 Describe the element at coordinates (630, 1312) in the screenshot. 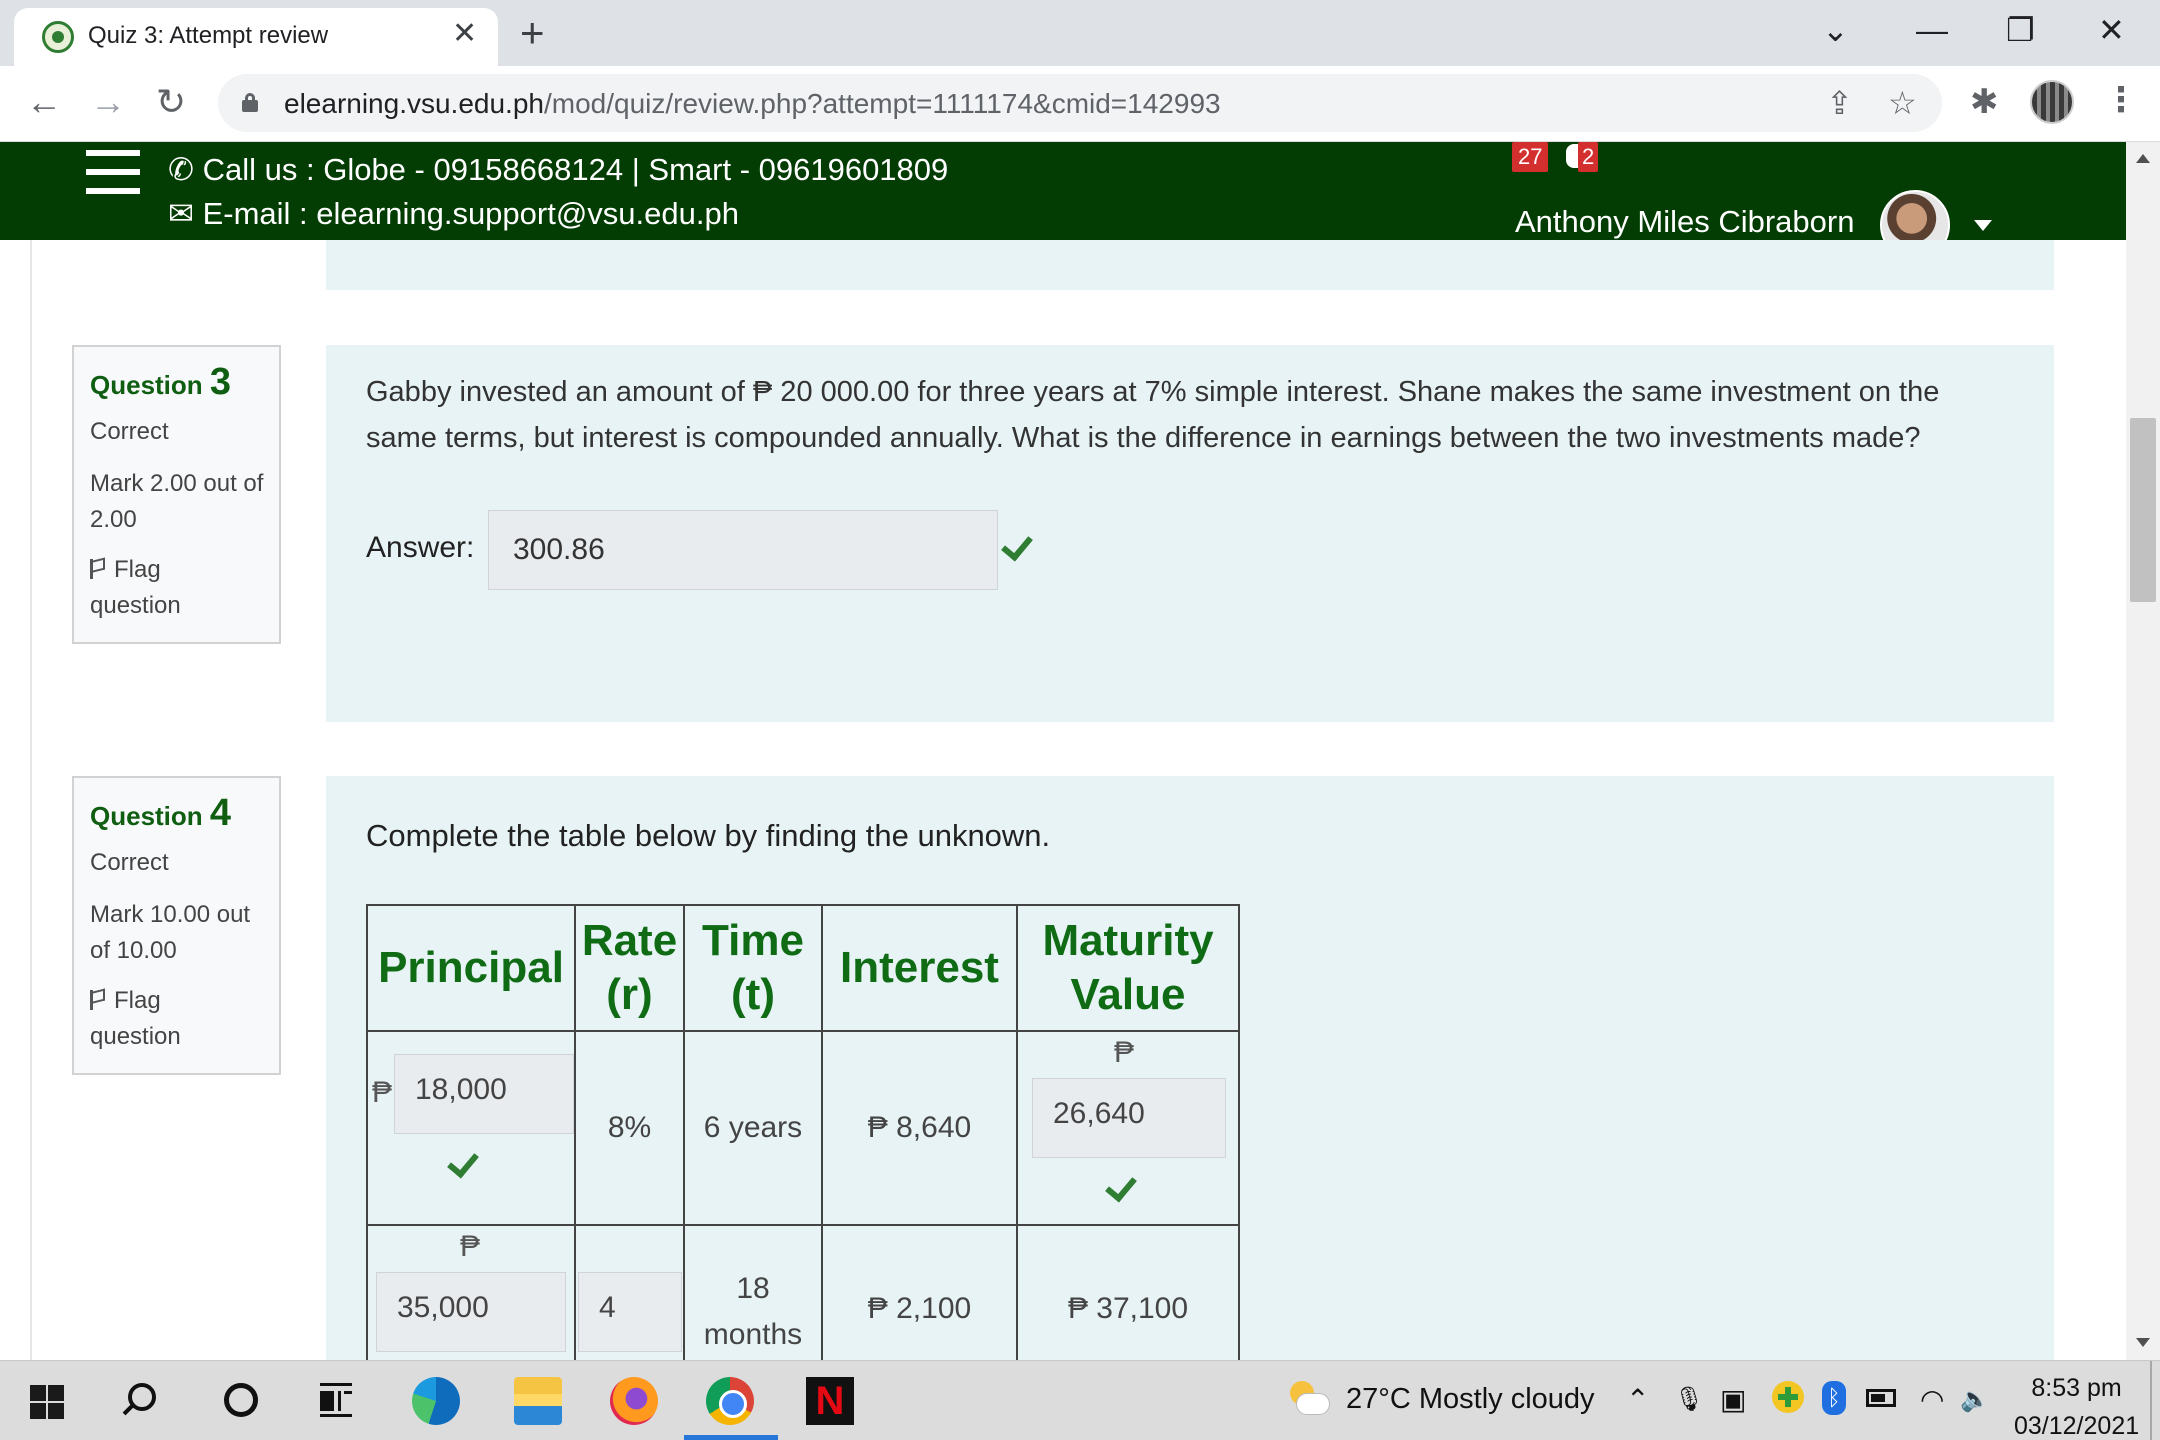

I see `rate-input: 4` at that location.